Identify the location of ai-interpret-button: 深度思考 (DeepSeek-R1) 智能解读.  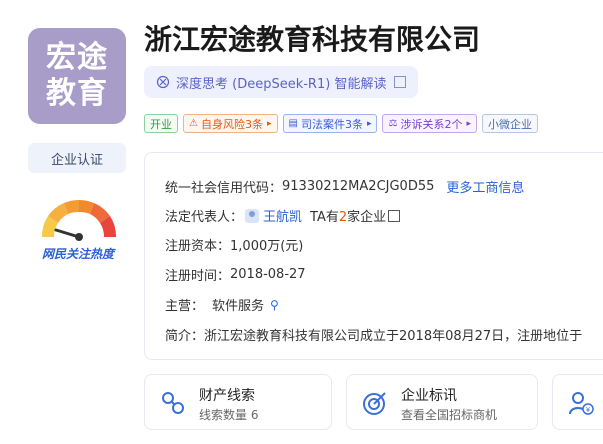
(281, 82).